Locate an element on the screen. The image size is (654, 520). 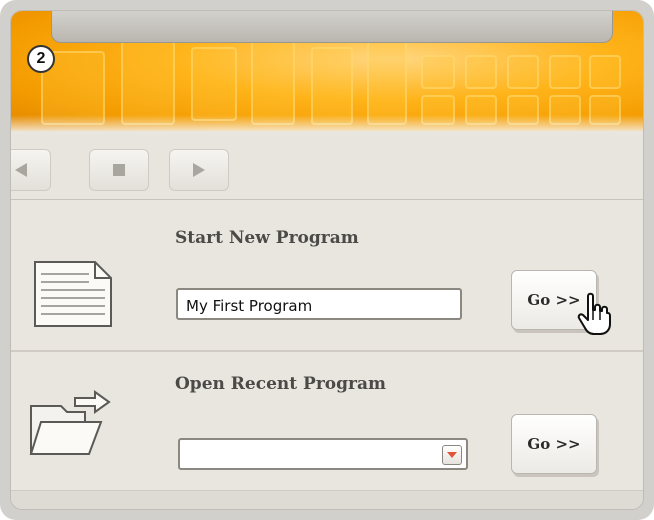
open-recent-program-title: Open Recent Program is located at coordinates (280, 384).